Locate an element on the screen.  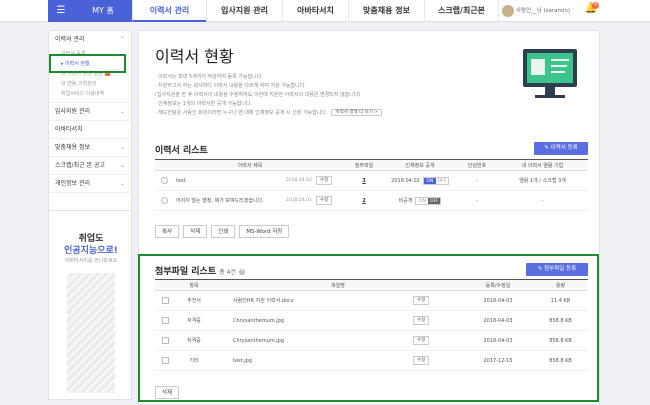
sidebar-section-privacy: 개인정보 관리 ⌄ is located at coordinates (90, 184).